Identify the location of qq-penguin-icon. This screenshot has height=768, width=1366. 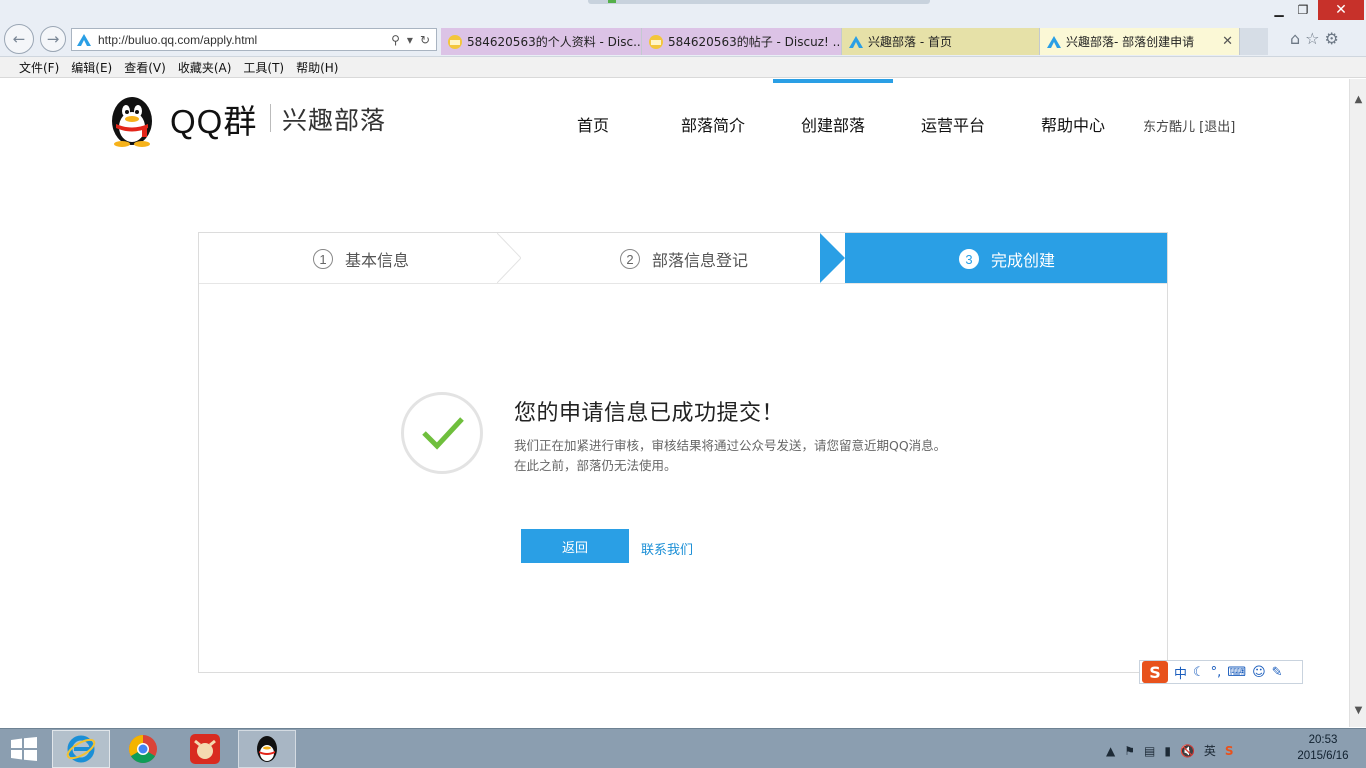
(267, 749).